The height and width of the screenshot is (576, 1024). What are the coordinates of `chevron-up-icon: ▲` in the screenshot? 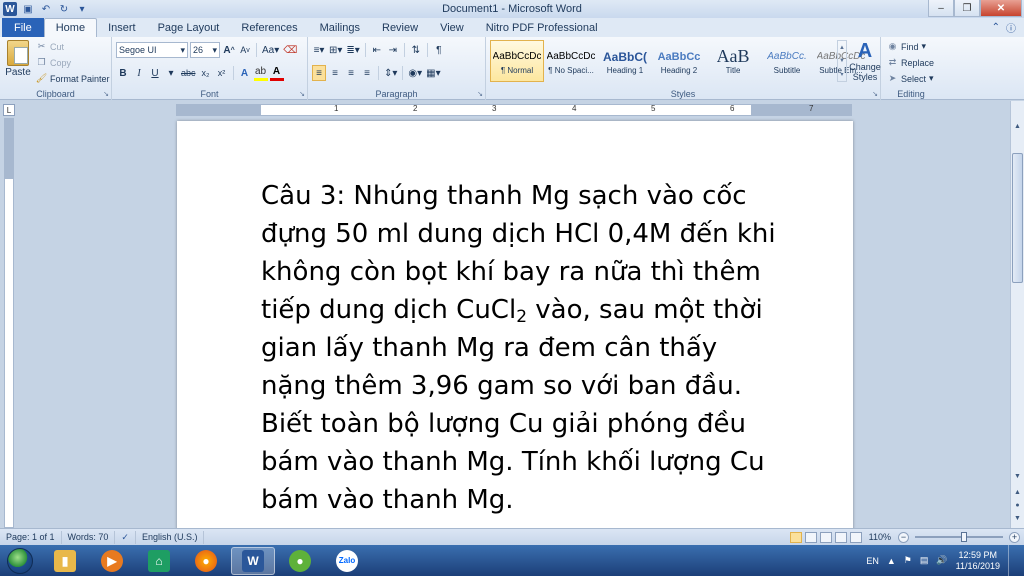 It's located at (842, 47).